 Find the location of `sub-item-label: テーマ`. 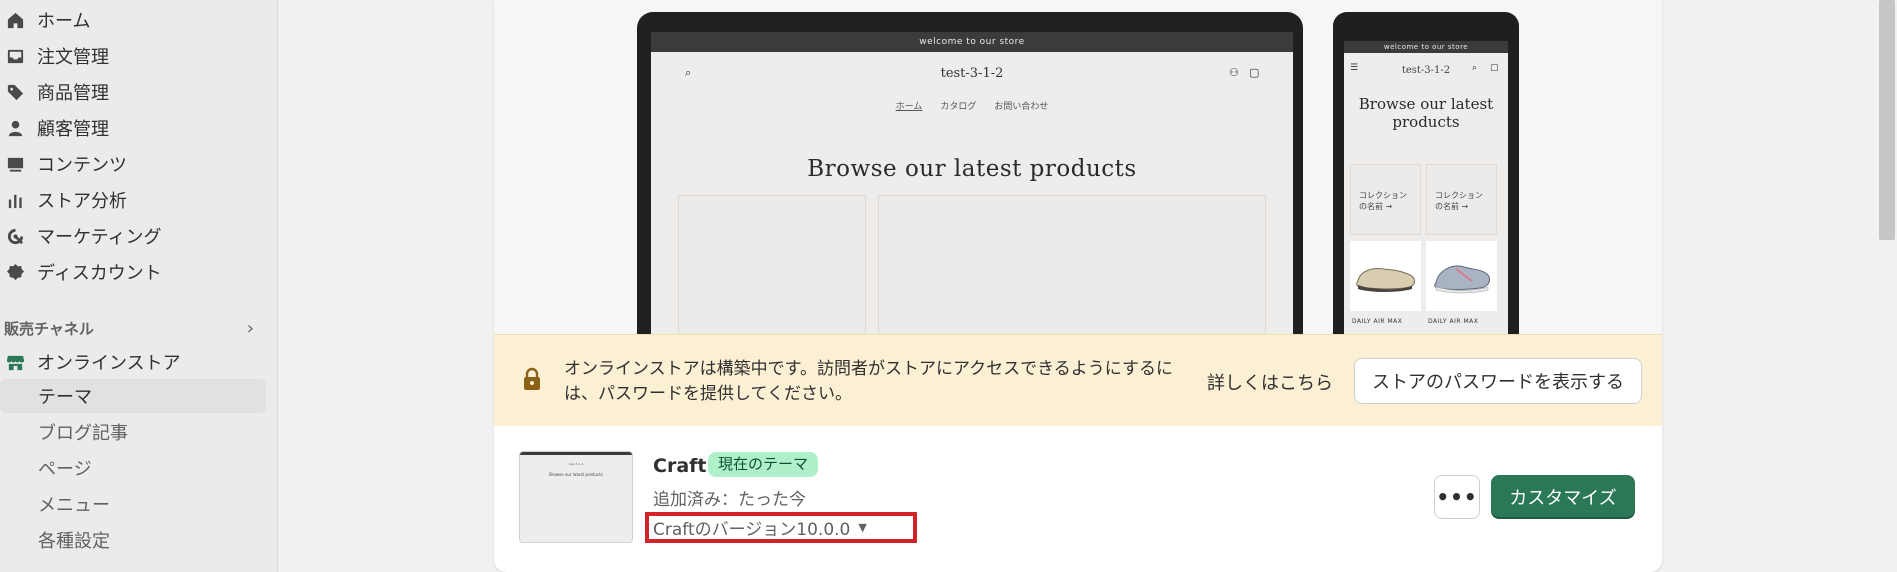

sub-item-label: テーマ is located at coordinates (65, 397).